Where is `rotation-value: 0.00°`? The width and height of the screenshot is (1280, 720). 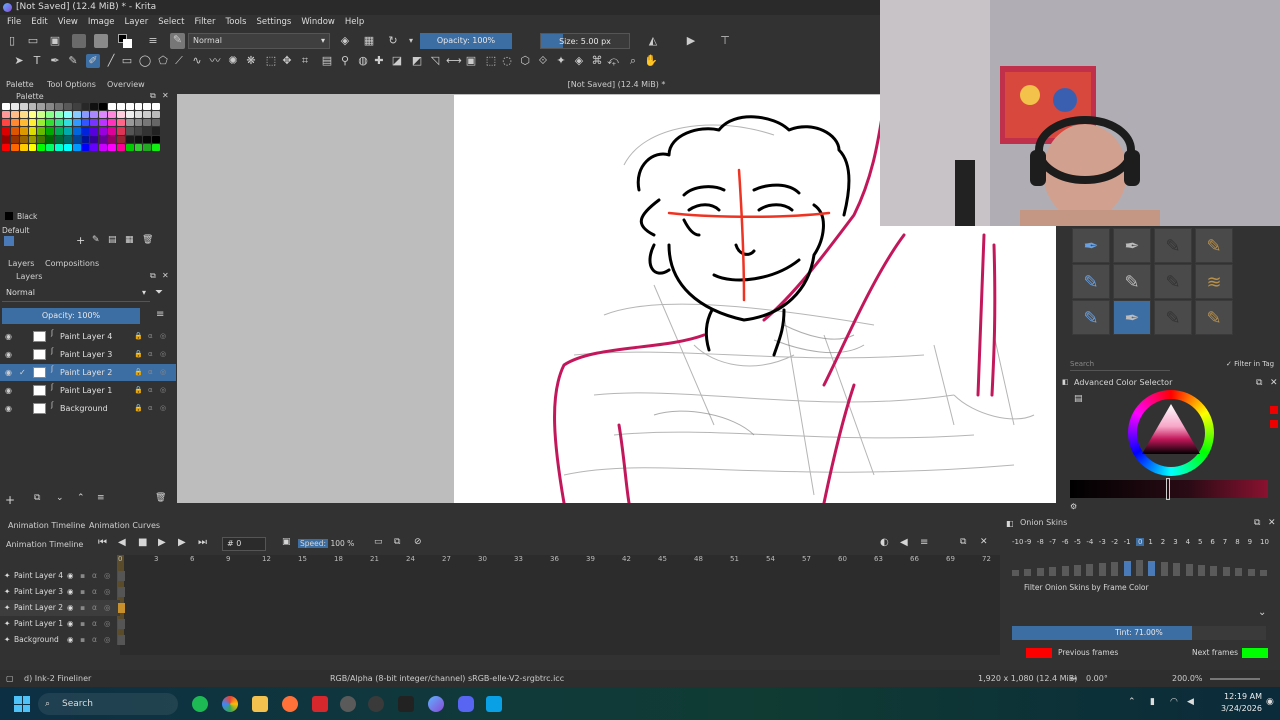 rotation-value: 0.00° is located at coordinates (1097, 678).